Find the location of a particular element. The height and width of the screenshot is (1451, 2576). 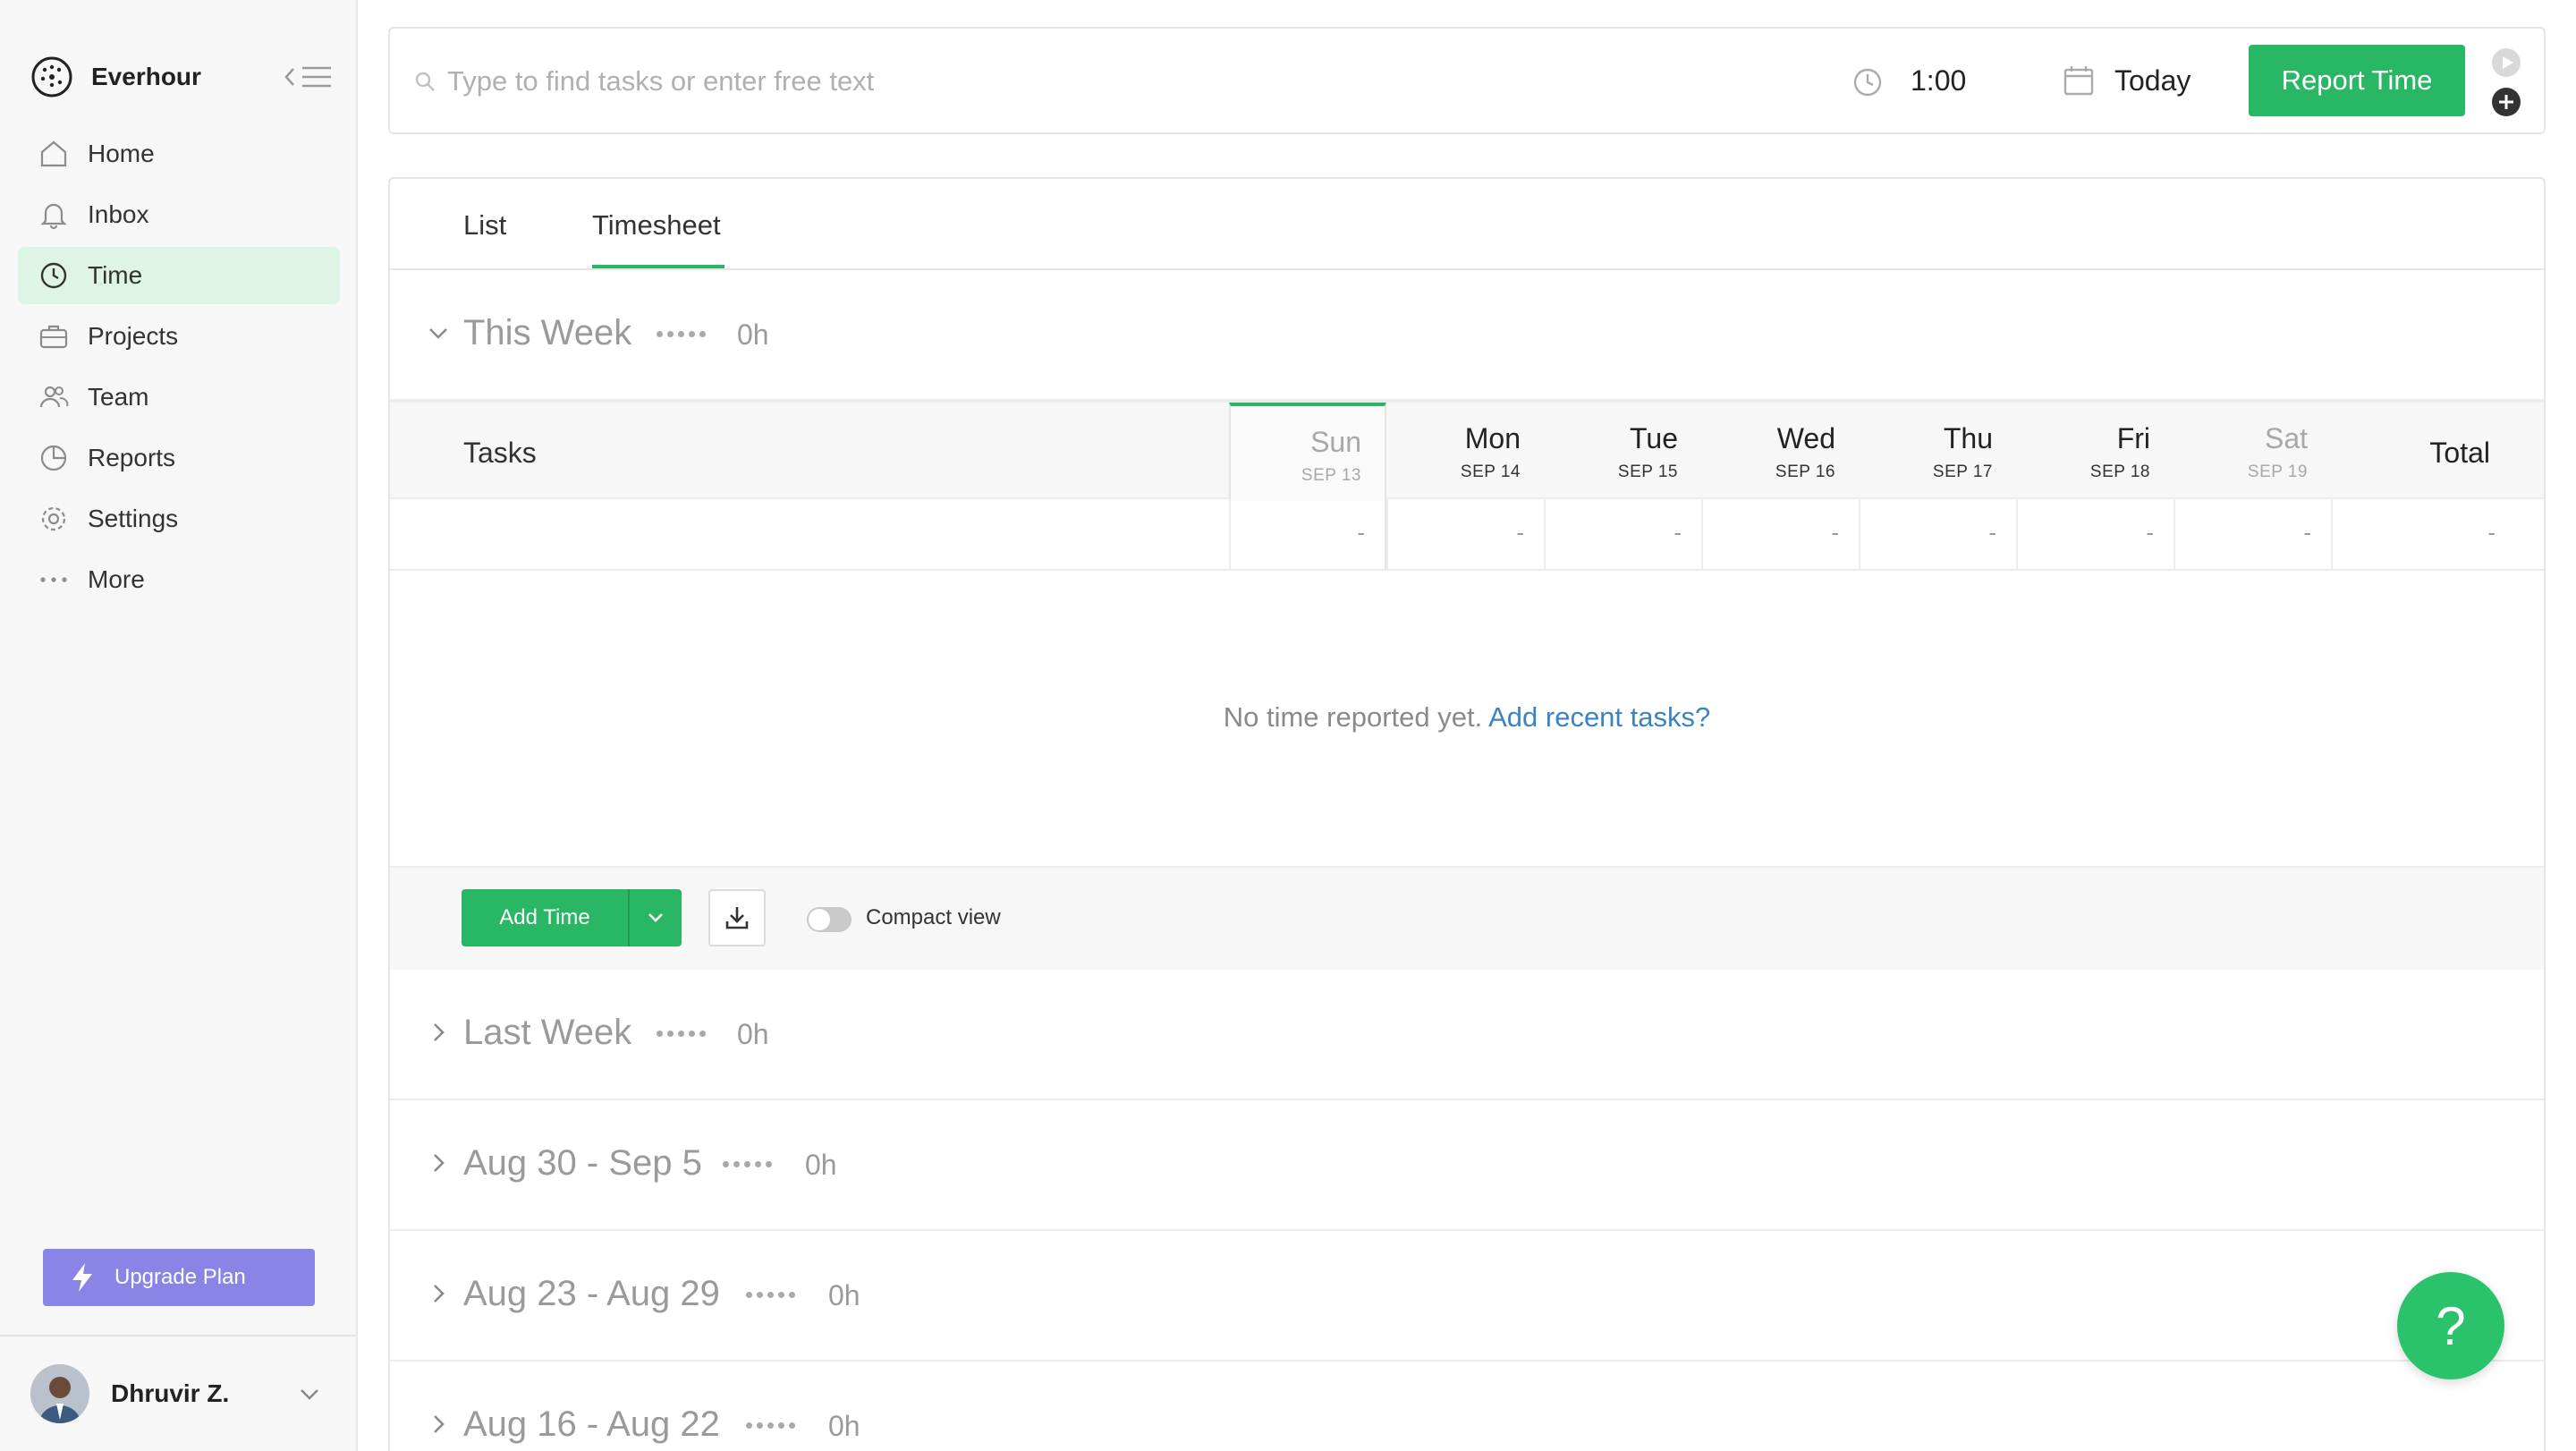

day-name: Wed is located at coordinates (1805, 438).